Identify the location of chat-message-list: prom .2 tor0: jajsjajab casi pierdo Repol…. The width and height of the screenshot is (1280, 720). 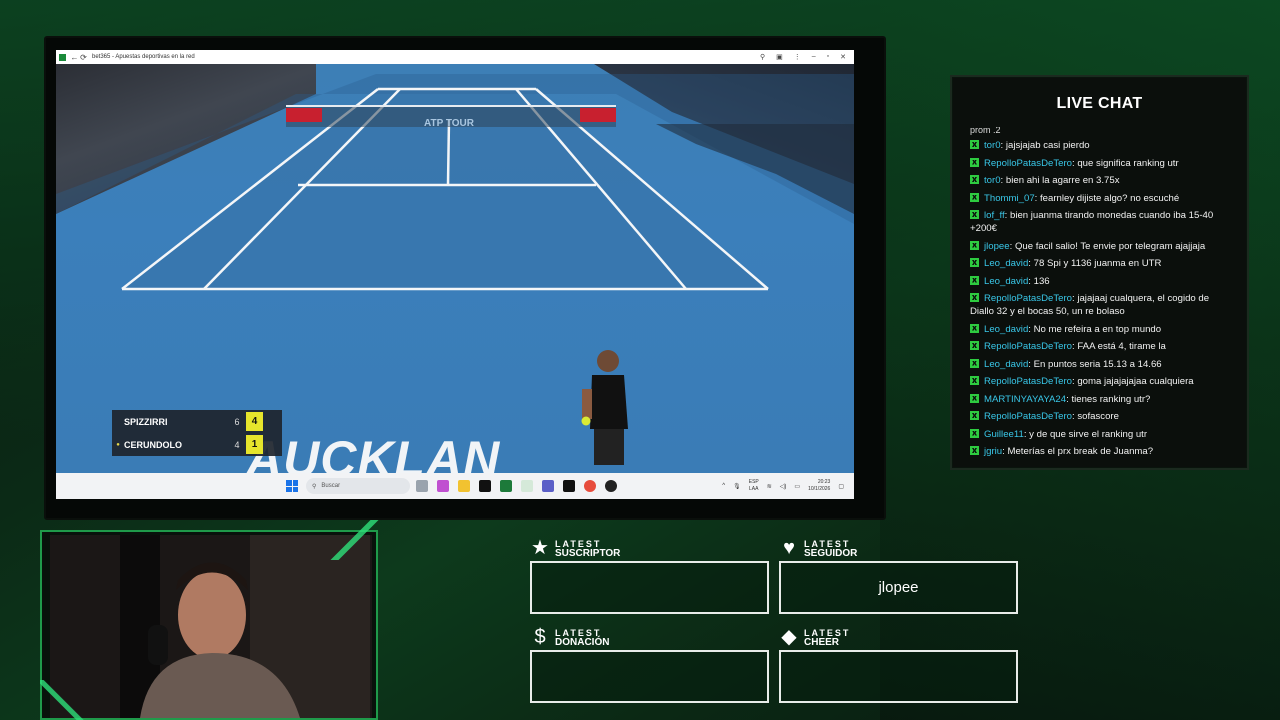
(1101, 292).